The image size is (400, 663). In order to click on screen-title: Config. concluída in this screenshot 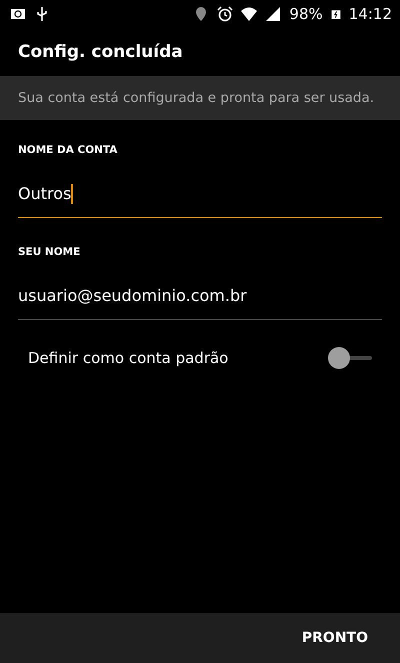, I will do `click(100, 52)`.